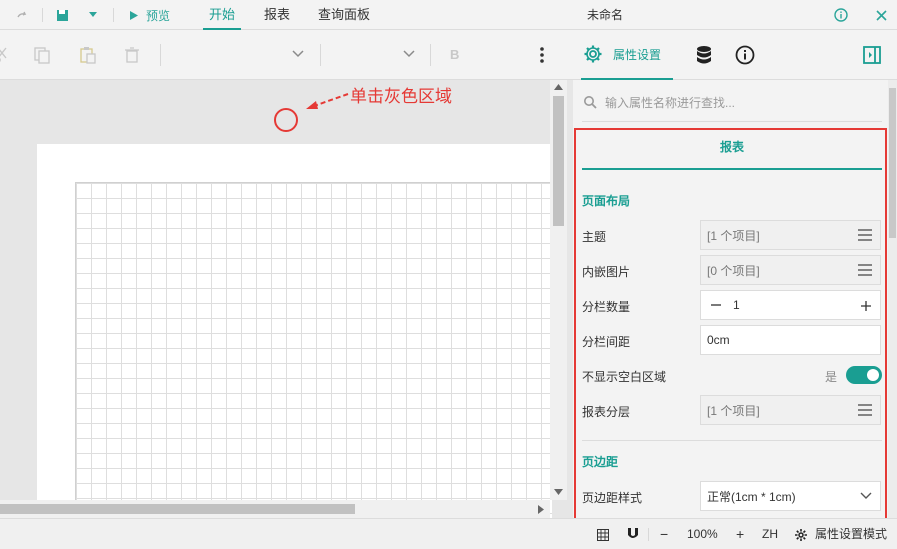  I want to click on copy-icon, so click(42, 55).